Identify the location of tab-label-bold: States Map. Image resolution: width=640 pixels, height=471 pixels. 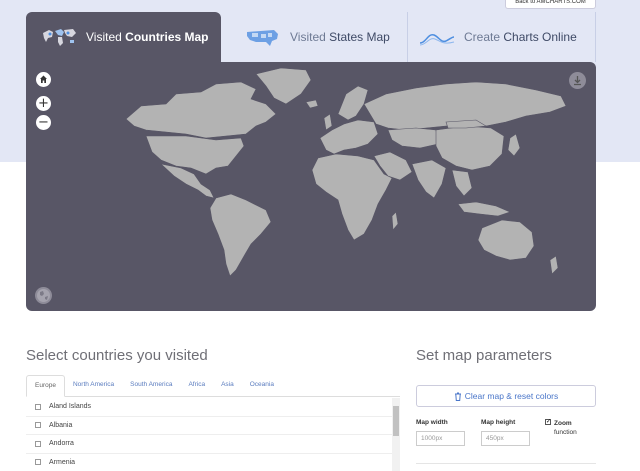
(359, 37).